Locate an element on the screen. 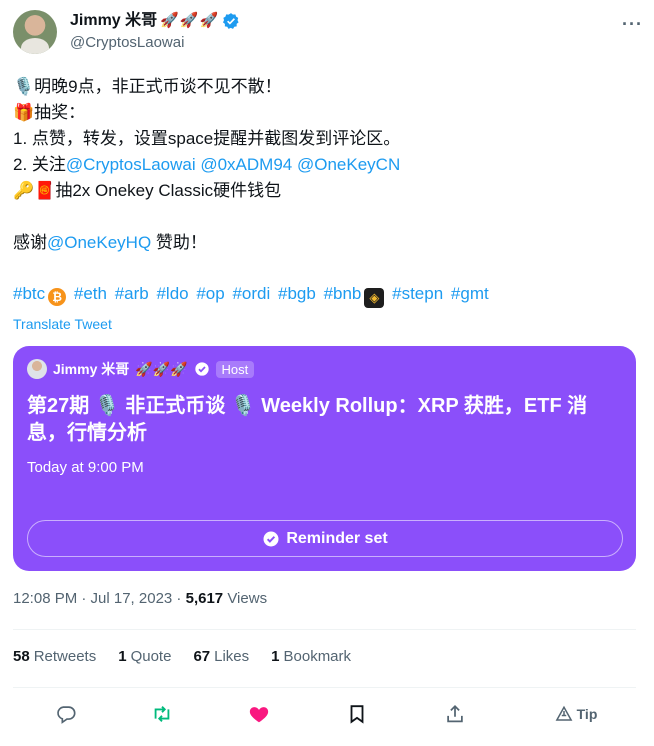 This screenshot has height=746, width=654. host-name: Jimmy 米哥 is located at coordinates (91, 369).